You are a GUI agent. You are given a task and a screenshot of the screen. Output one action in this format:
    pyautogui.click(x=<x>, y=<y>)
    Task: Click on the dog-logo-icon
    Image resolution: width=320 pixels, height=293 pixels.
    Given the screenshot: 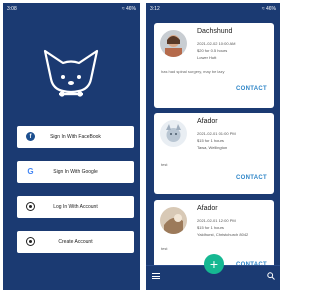 What is the action you would take?
    pyautogui.click(x=71, y=73)
    